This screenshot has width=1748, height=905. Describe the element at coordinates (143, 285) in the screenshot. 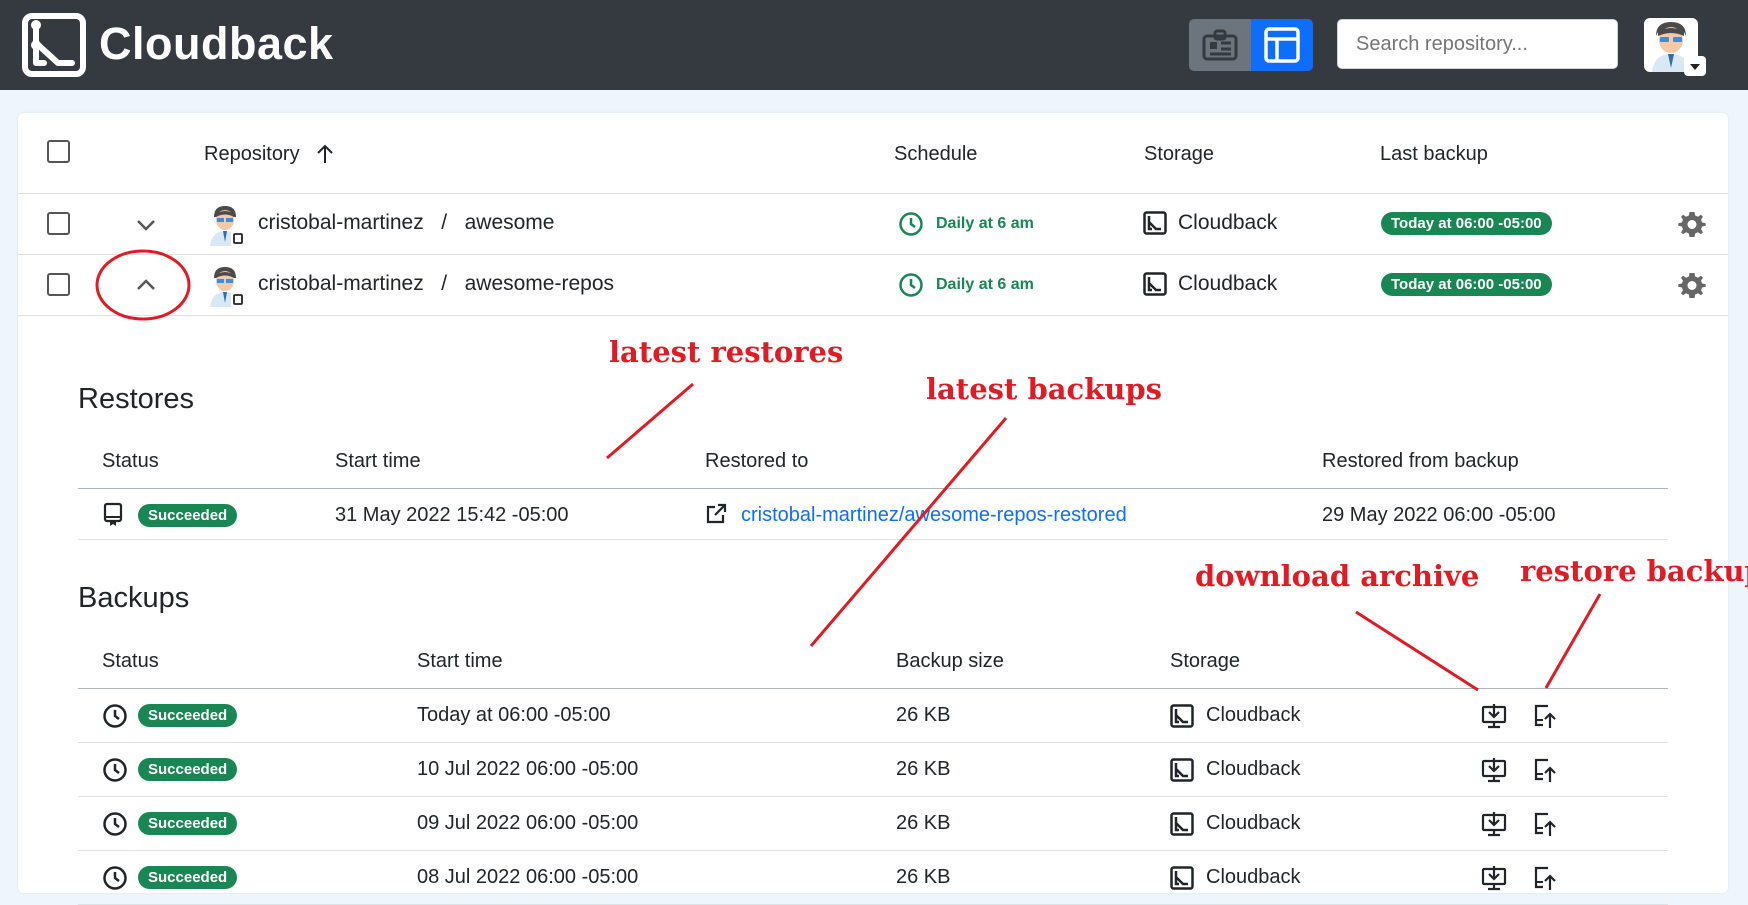

I see `highlight-circle` at that location.